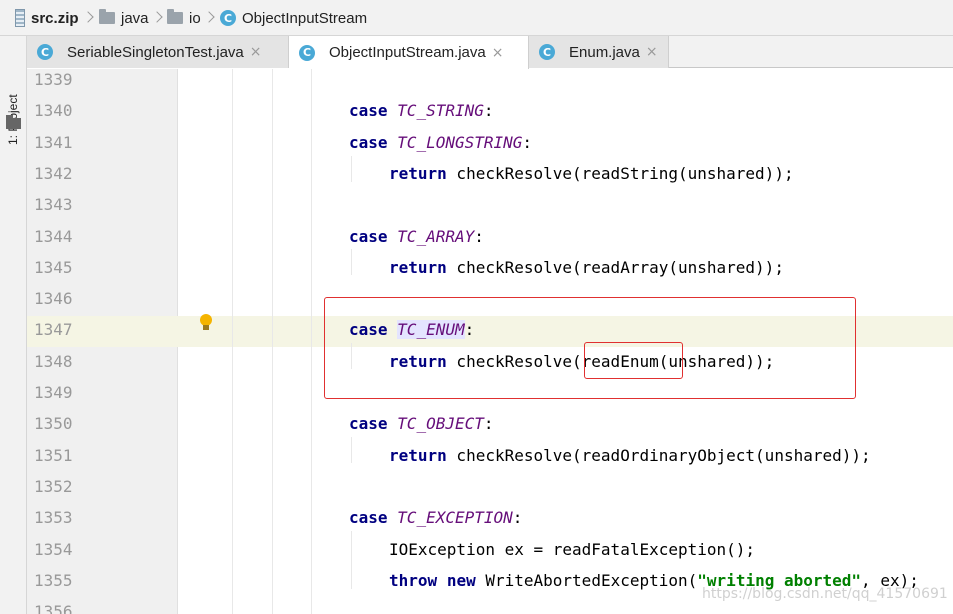 The width and height of the screenshot is (953, 614). I want to click on line-number: 1340, so click(53, 111).